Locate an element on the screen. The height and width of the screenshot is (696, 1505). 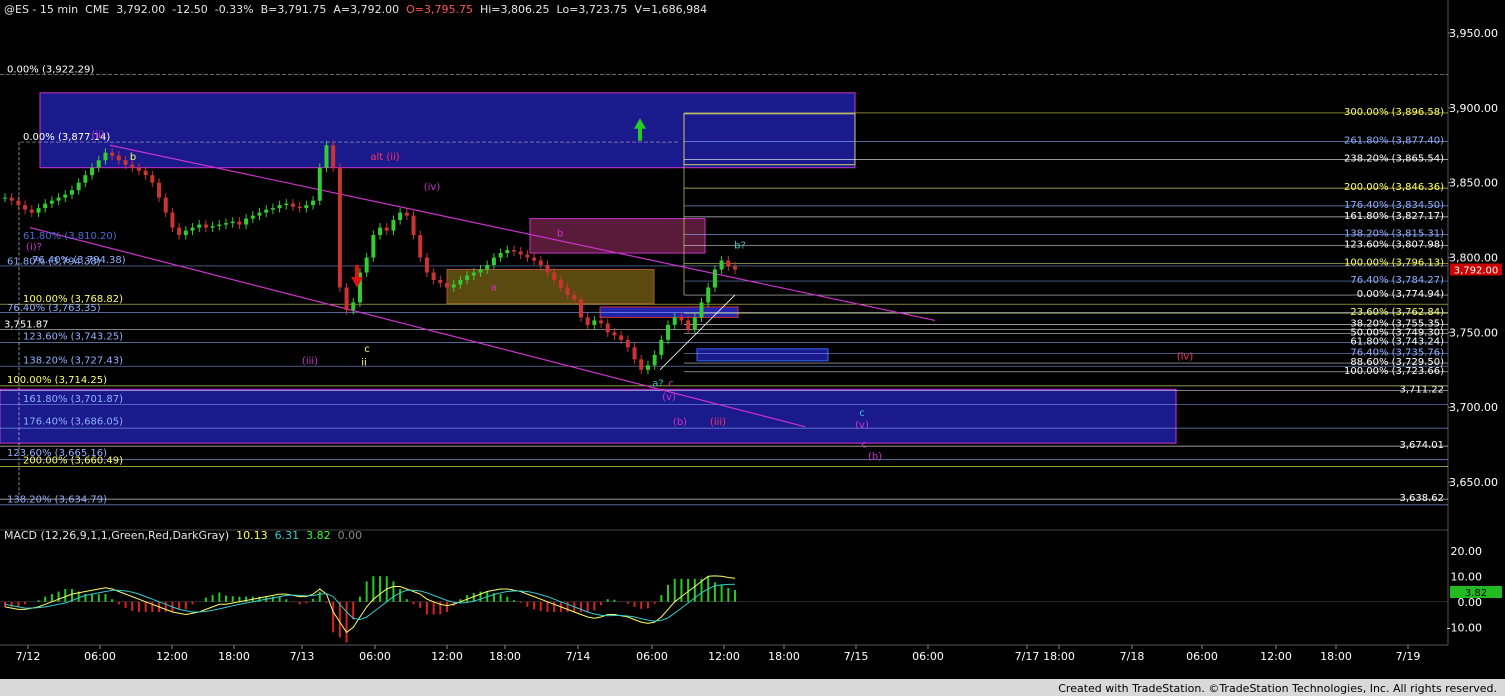
wave-label-10: (iii) is located at coordinates (310, 361).